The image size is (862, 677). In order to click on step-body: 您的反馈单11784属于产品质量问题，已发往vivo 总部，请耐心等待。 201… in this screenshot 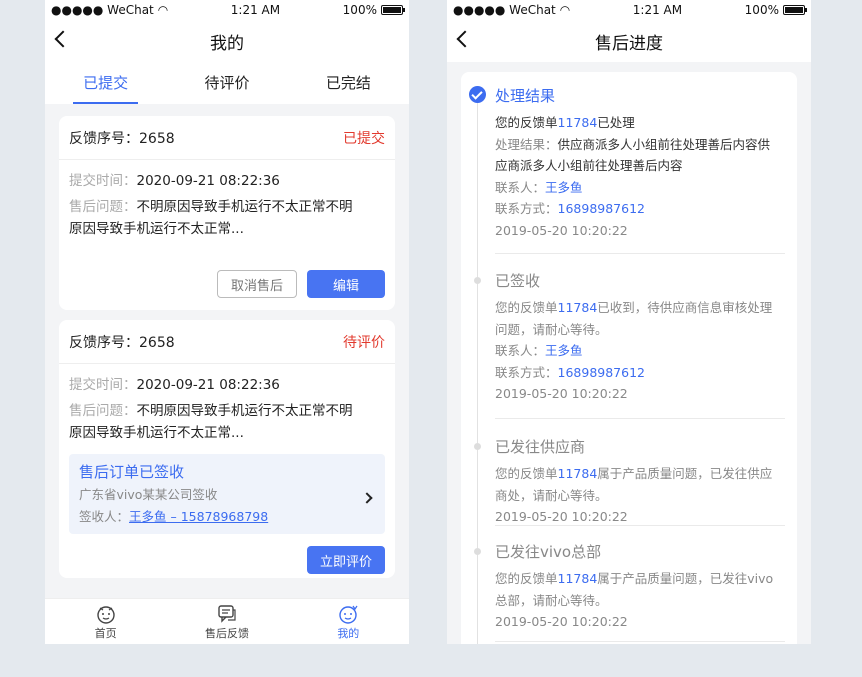, I will do `click(640, 600)`.